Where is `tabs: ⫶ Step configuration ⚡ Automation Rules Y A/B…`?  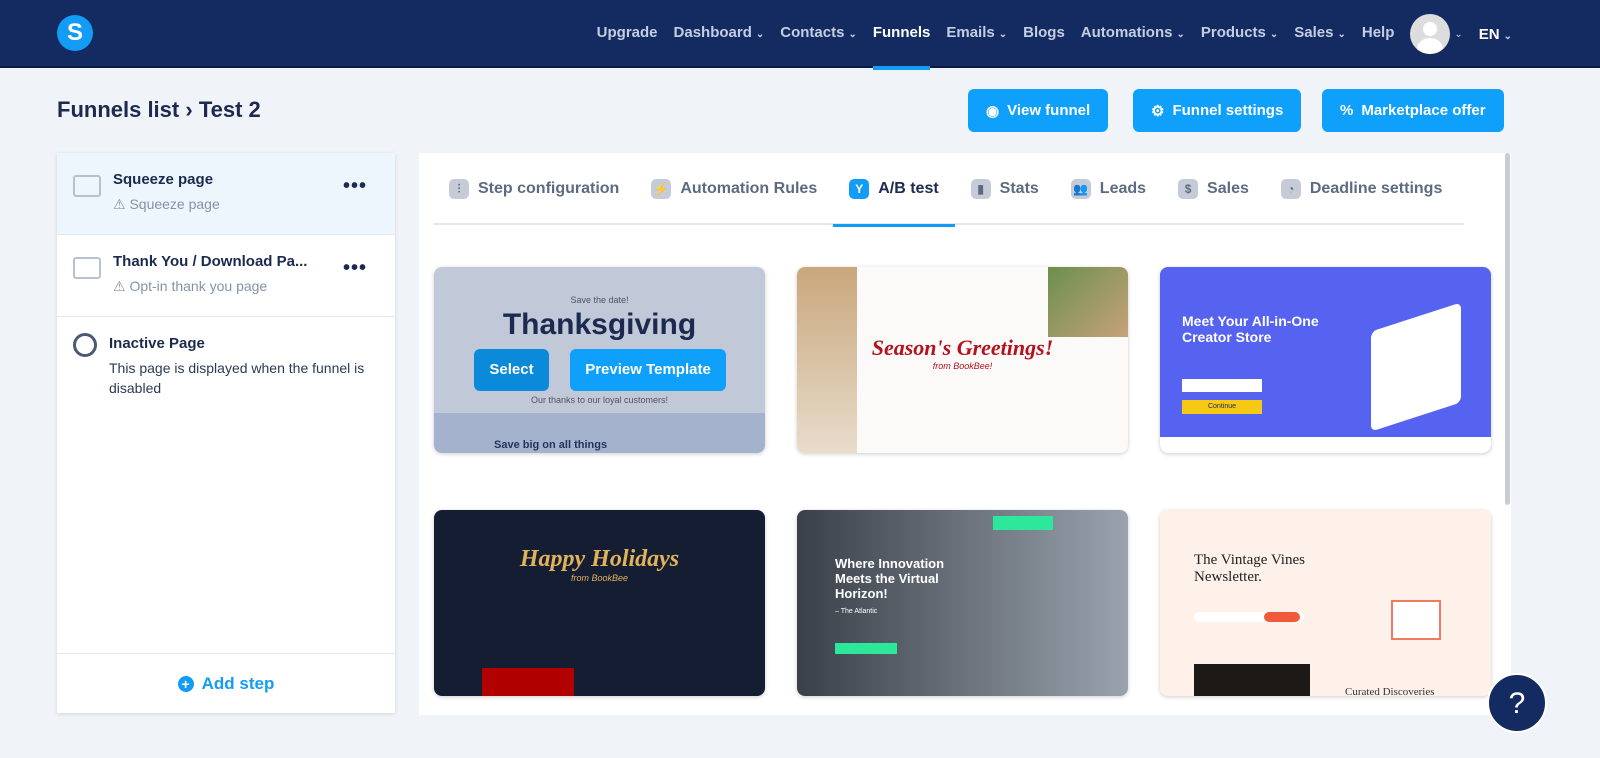 tabs: ⫶ Step configuration ⚡ Automation Rules Y A/B… is located at coordinates (948, 190).